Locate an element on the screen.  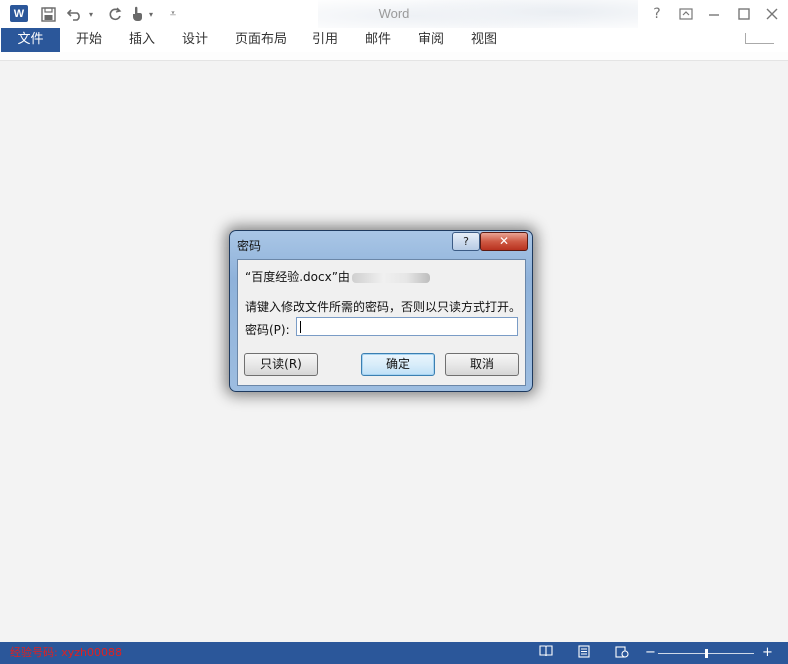
zoom-in-icon: + is located at coordinates (767, 652).